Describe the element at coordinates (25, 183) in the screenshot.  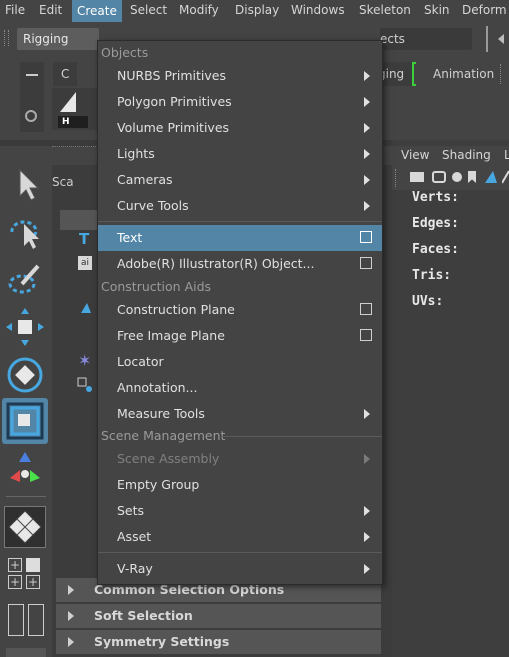
I see `select-tool` at that location.